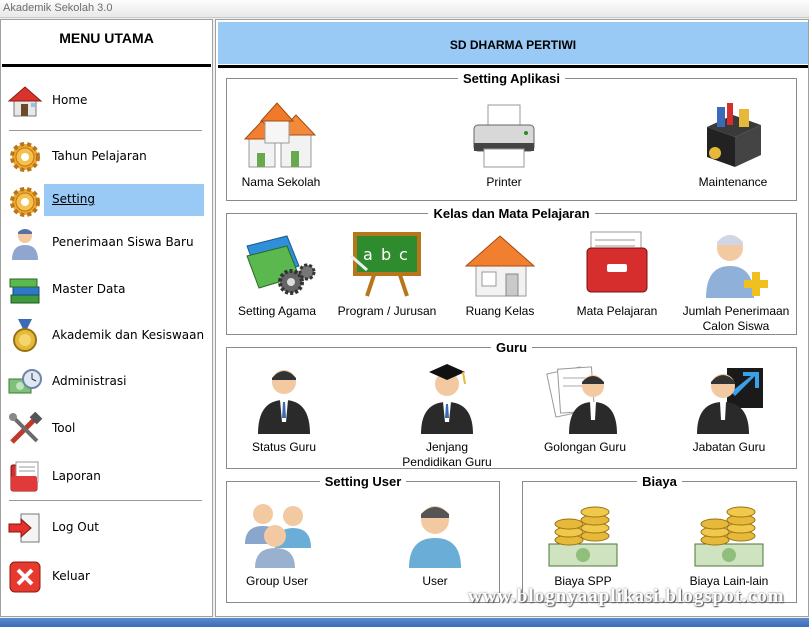  I want to click on home-icon, so click(25, 101).